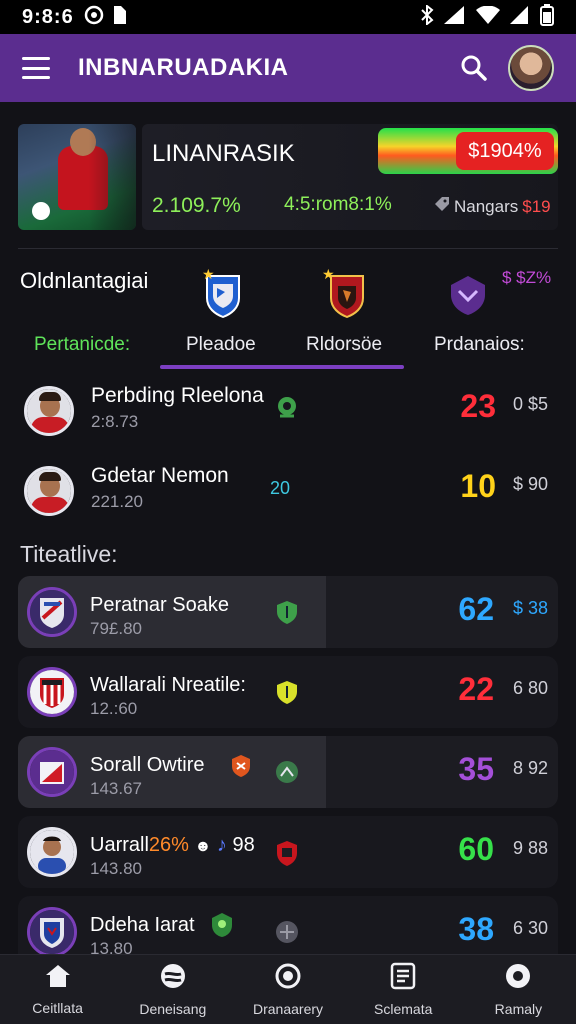  What do you see at coordinates (403, 1009) in the screenshot?
I see `nav-label: Sclemata` at bounding box center [403, 1009].